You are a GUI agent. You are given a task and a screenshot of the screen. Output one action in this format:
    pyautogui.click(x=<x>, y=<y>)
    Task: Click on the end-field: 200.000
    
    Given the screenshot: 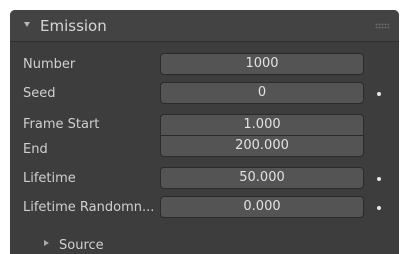 What is the action you would take?
    pyautogui.click(x=262, y=146)
    